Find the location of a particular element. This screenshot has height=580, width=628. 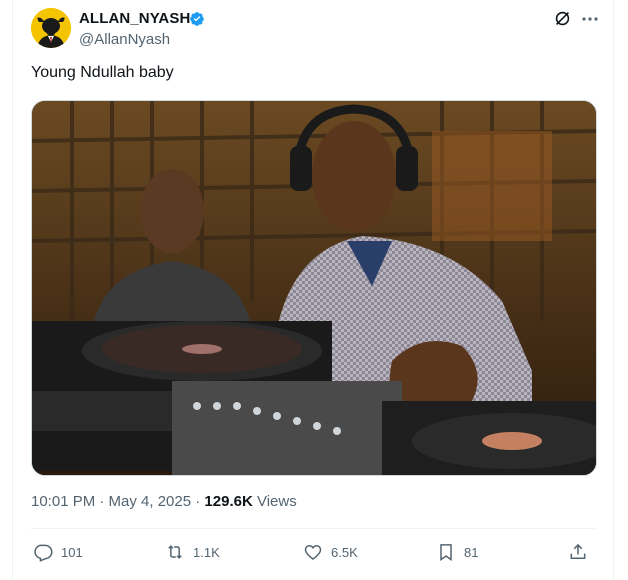

divider is located at coordinates (313, 528).